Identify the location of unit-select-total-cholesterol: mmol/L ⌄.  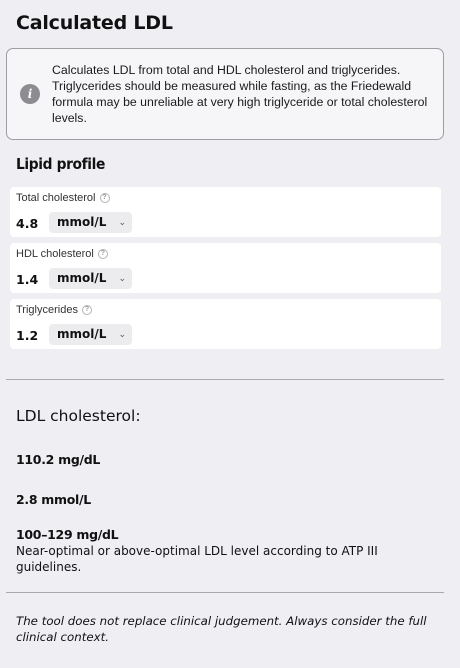
(90, 222).